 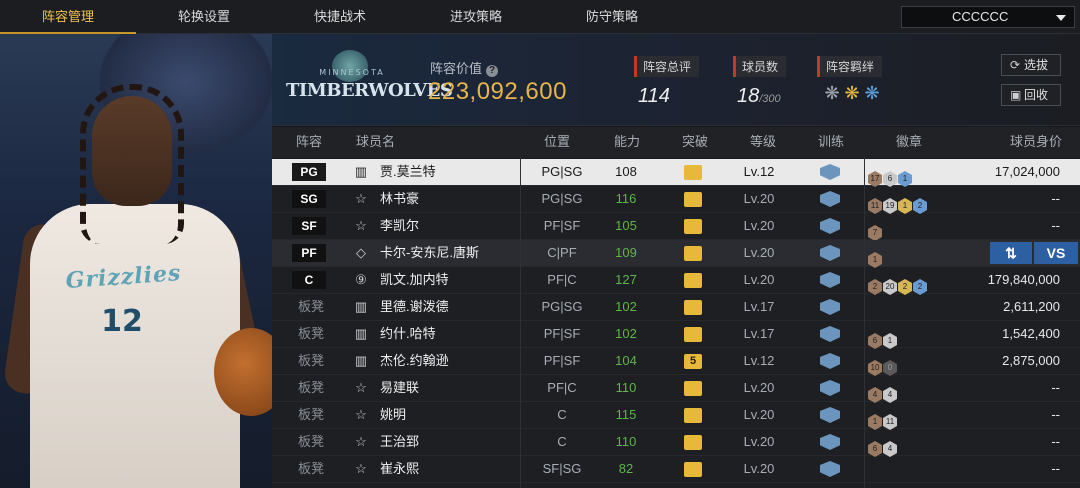 What do you see at coordinates (898, 283) in the screenshot?
I see `badge-list: 2 20 2 2` at bounding box center [898, 283].